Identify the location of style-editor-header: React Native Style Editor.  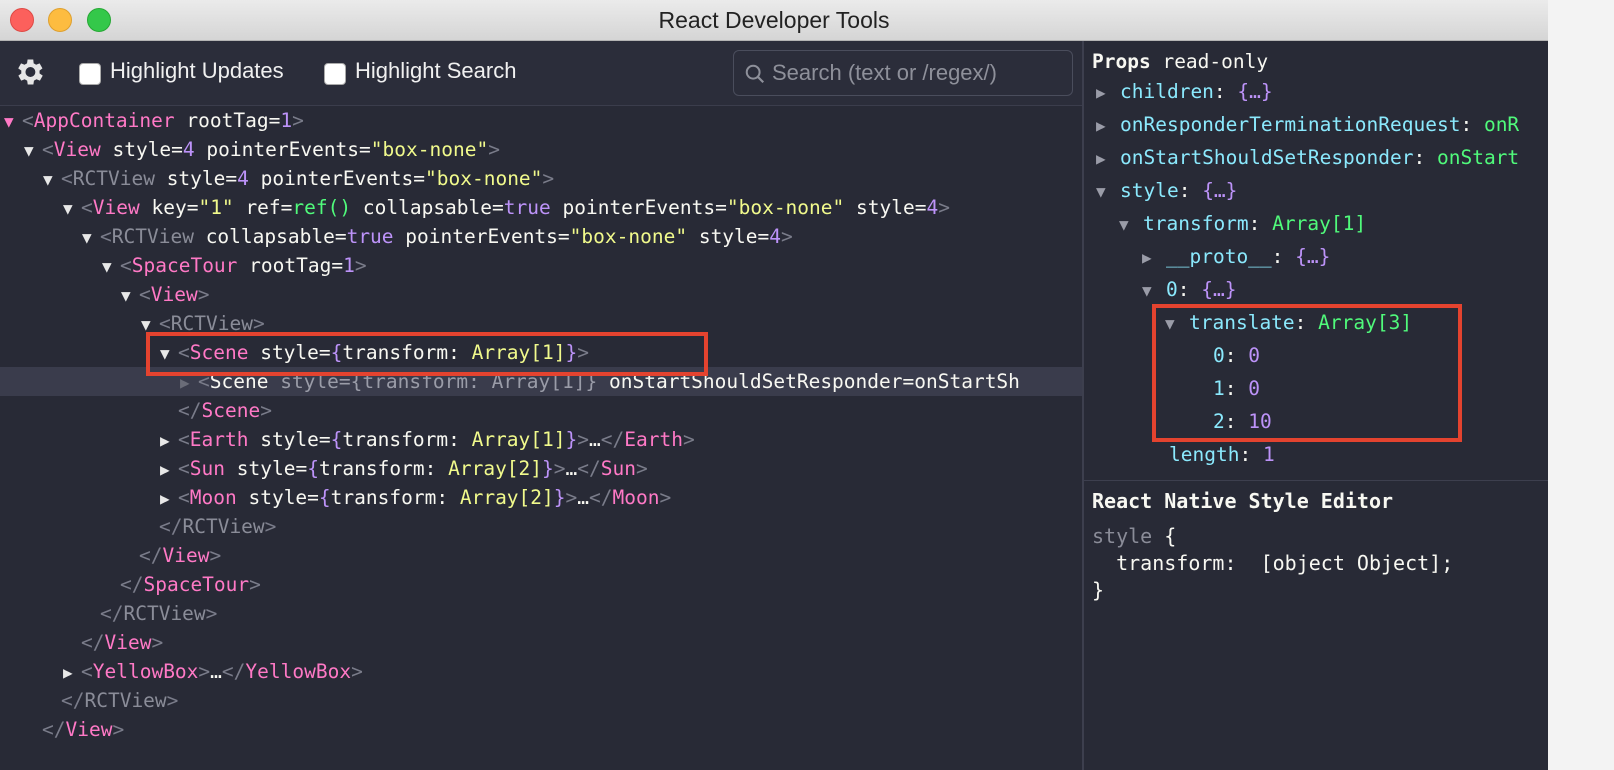
(1243, 501).